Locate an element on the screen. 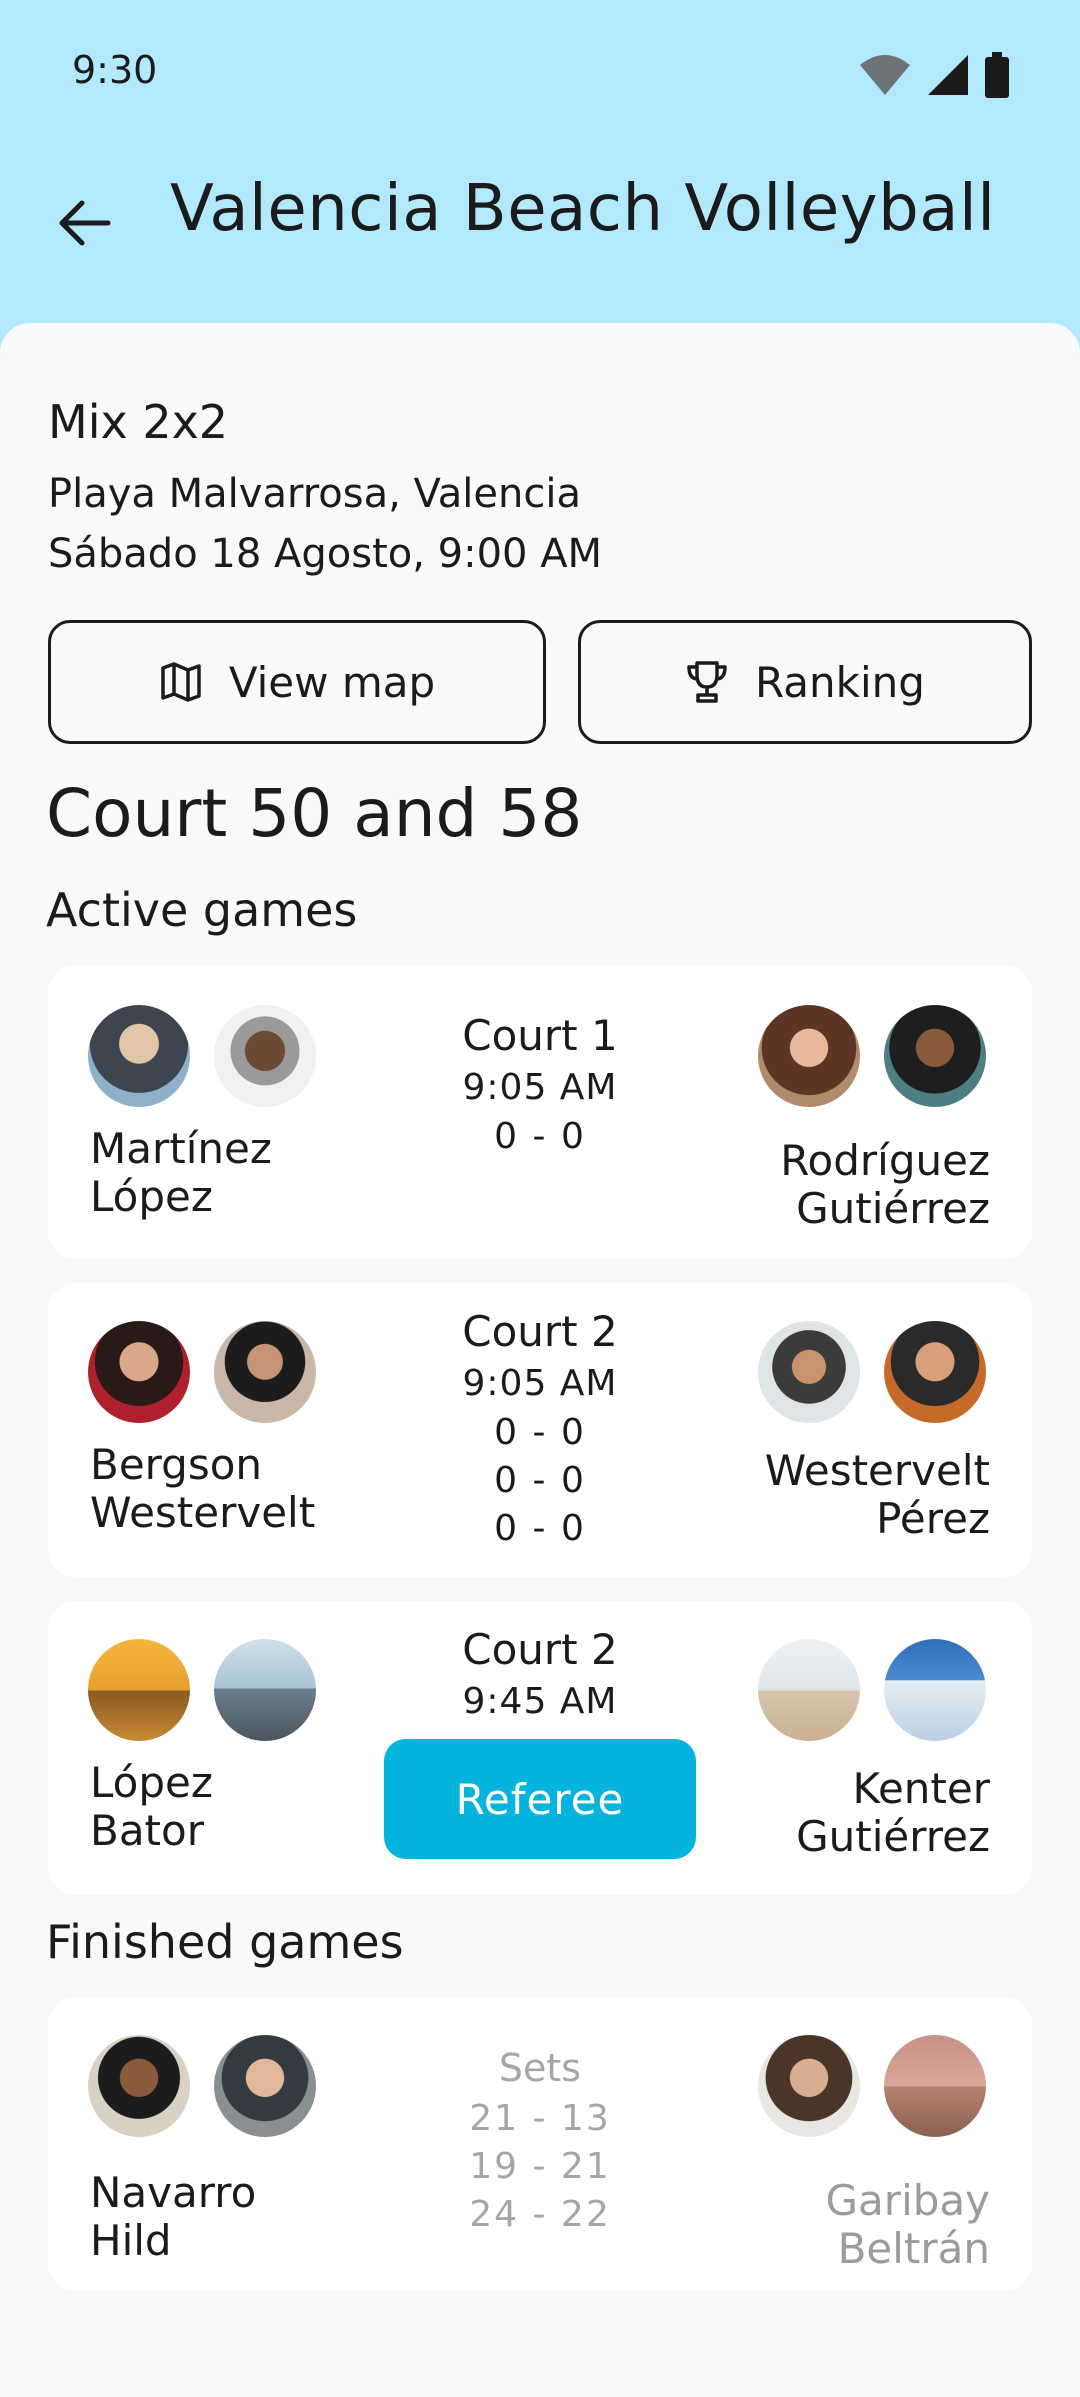 This screenshot has height=2397, width=1080. court-heading: Court 50 and 58 is located at coordinates (314, 813).